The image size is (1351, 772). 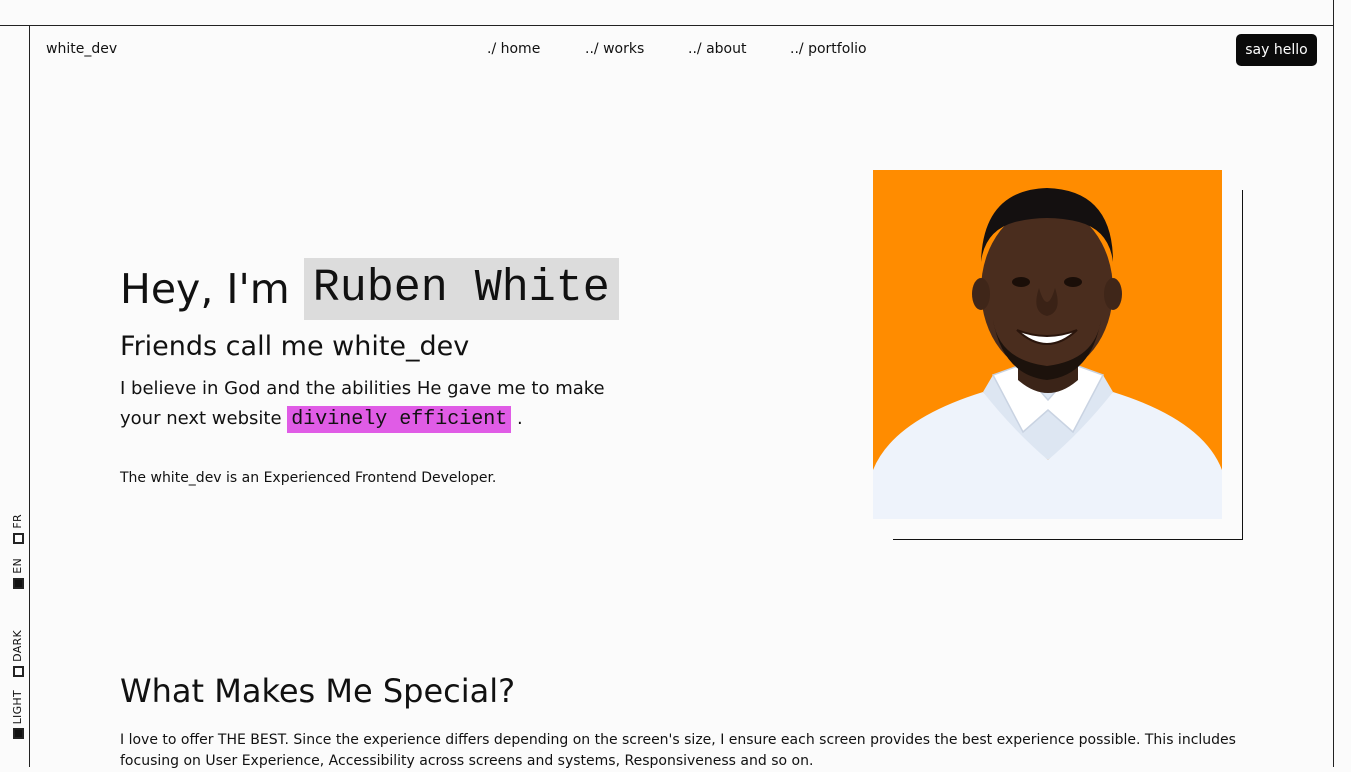 I want to click on theme-toggle-dark: DARK, so click(x=17, y=653).